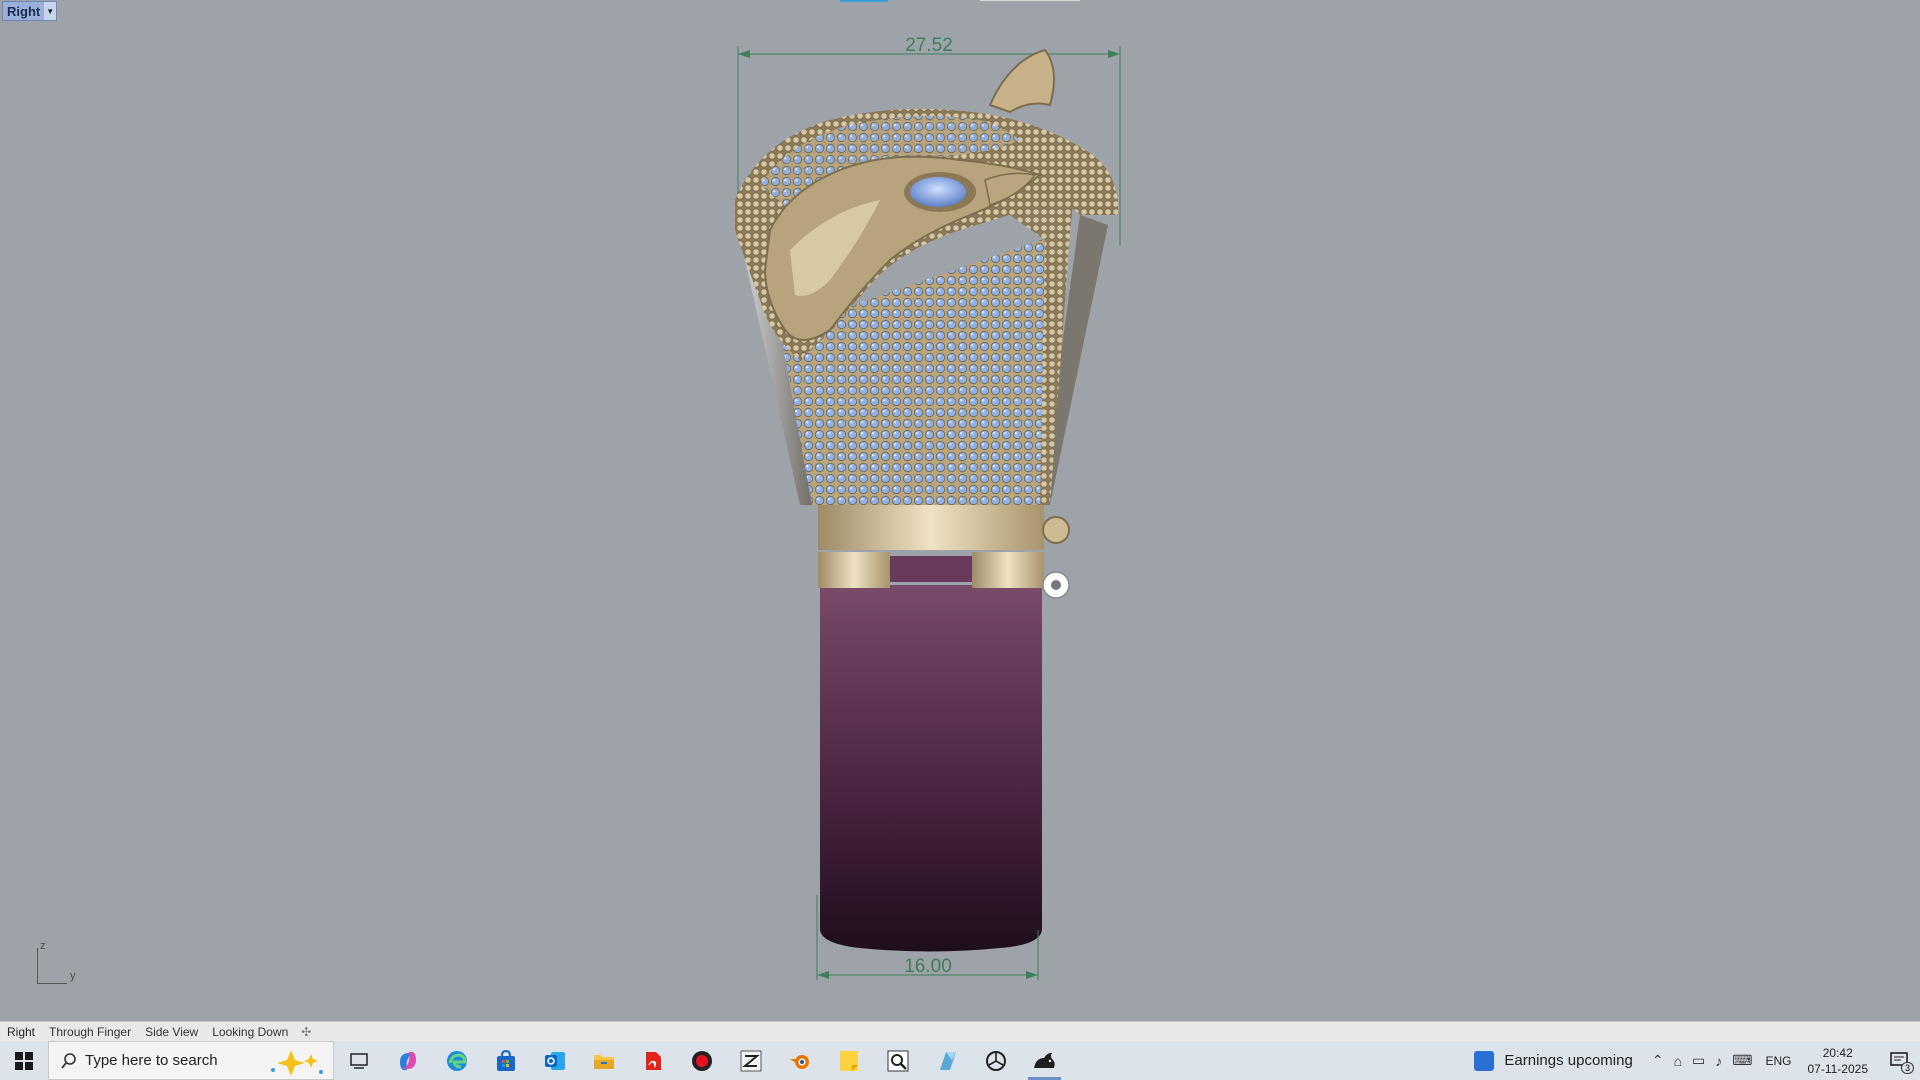 This screenshot has width=1920, height=1080. What do you see at coordinates (21, 1032) in the screenshot?
I see `tab-right: Right` at bounding box center [21, 1032].